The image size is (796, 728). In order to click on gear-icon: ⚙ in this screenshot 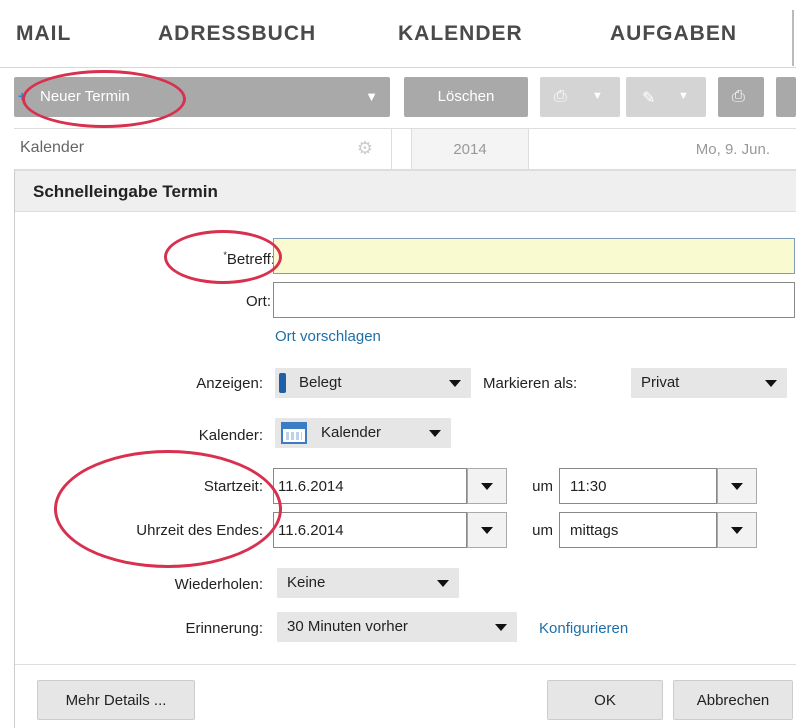, I will do `click(365, 148)`.